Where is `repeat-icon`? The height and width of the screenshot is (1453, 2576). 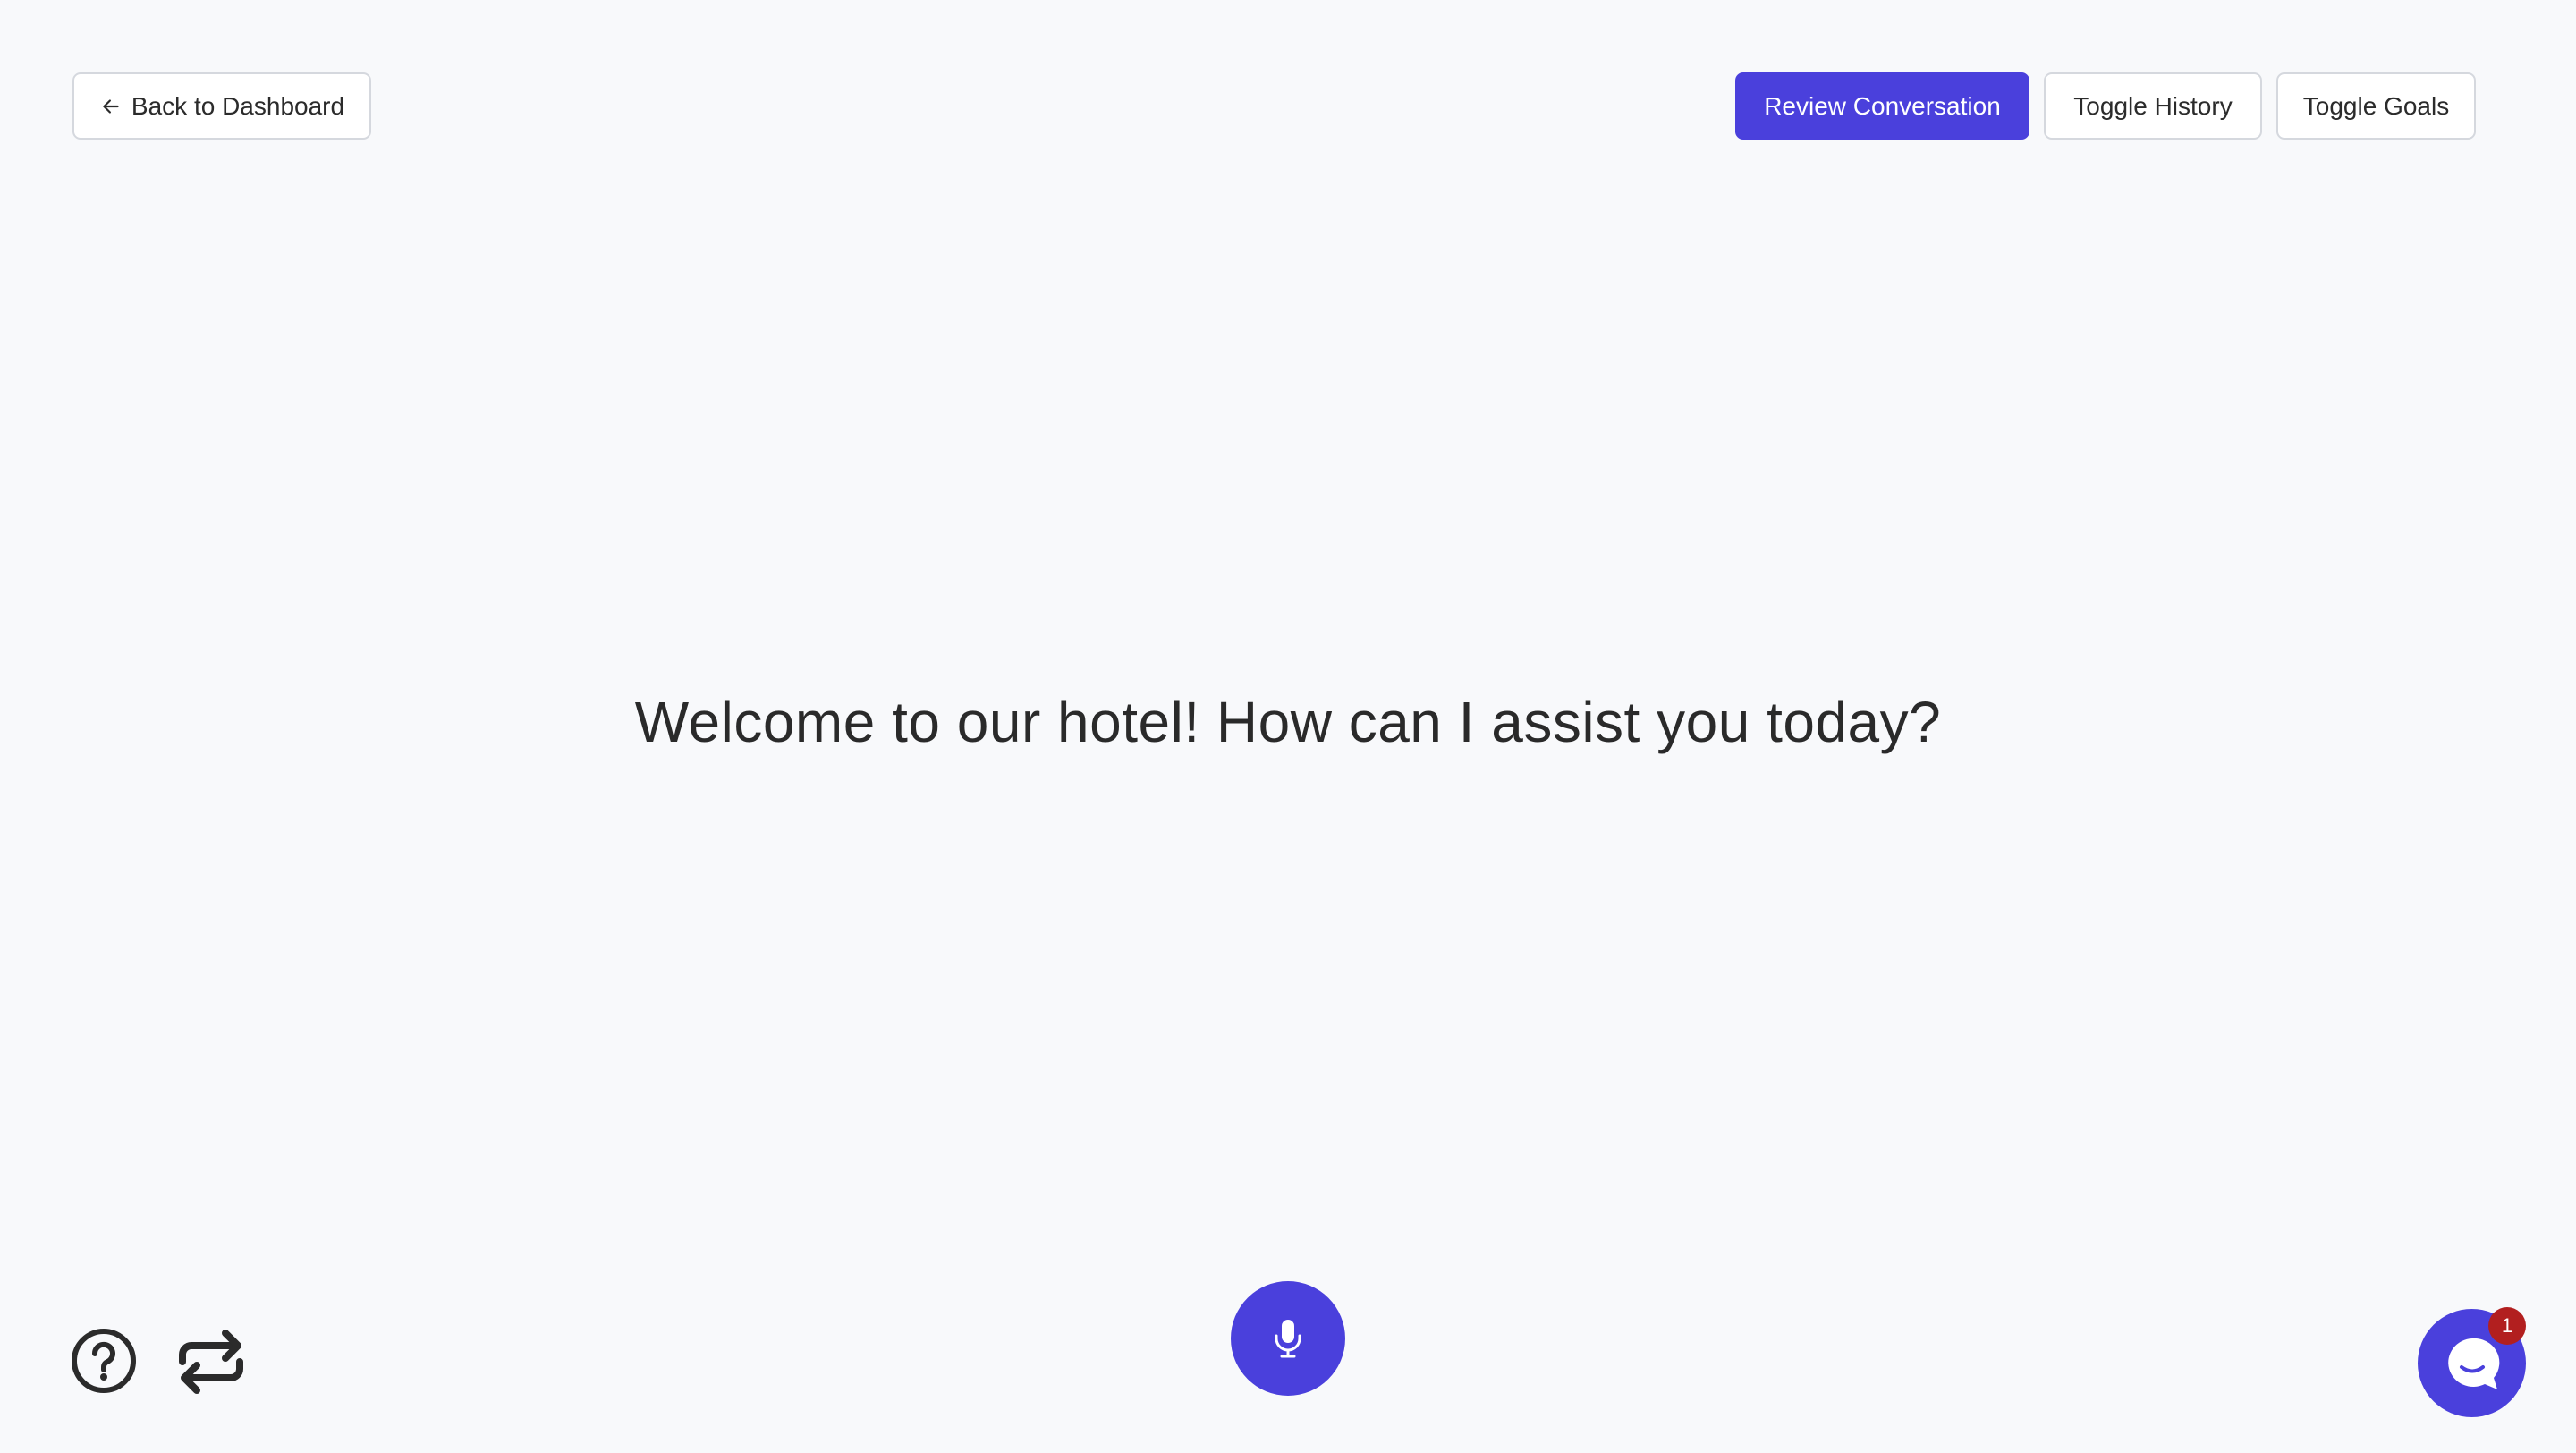 repeat-icon is located at coordinates (211, 1362).